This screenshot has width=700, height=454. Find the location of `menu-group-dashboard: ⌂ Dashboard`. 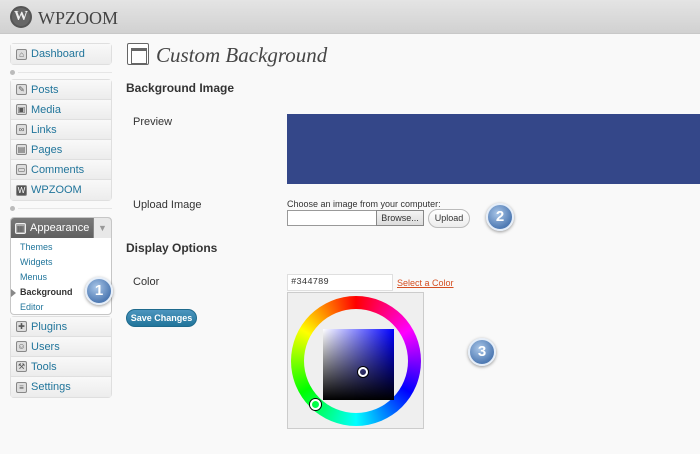

menu-group-dashboard: ⌂ Dashboard is located at coordinates (61, 54).